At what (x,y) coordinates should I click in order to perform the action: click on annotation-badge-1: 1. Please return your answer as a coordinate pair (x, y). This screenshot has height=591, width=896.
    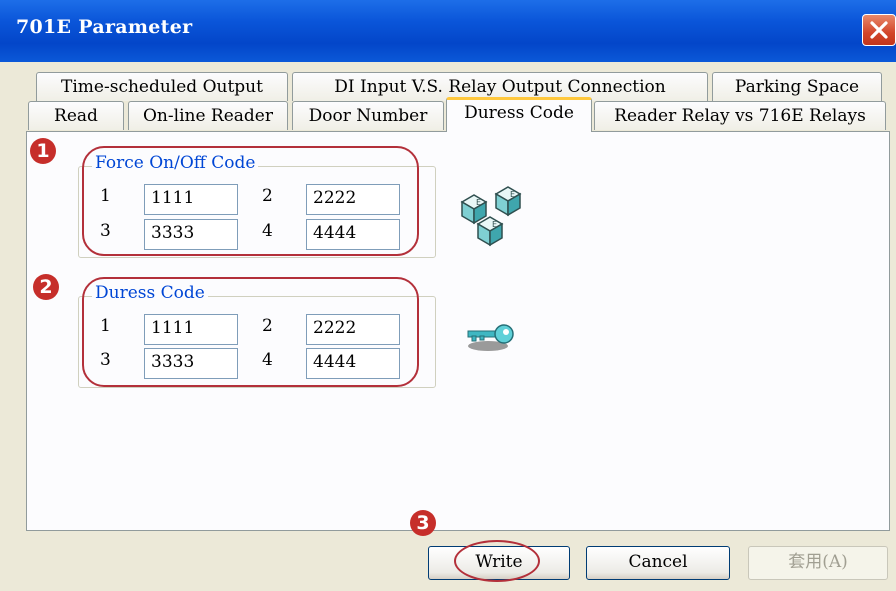
    Looking at the image, I should click on (43, 151).